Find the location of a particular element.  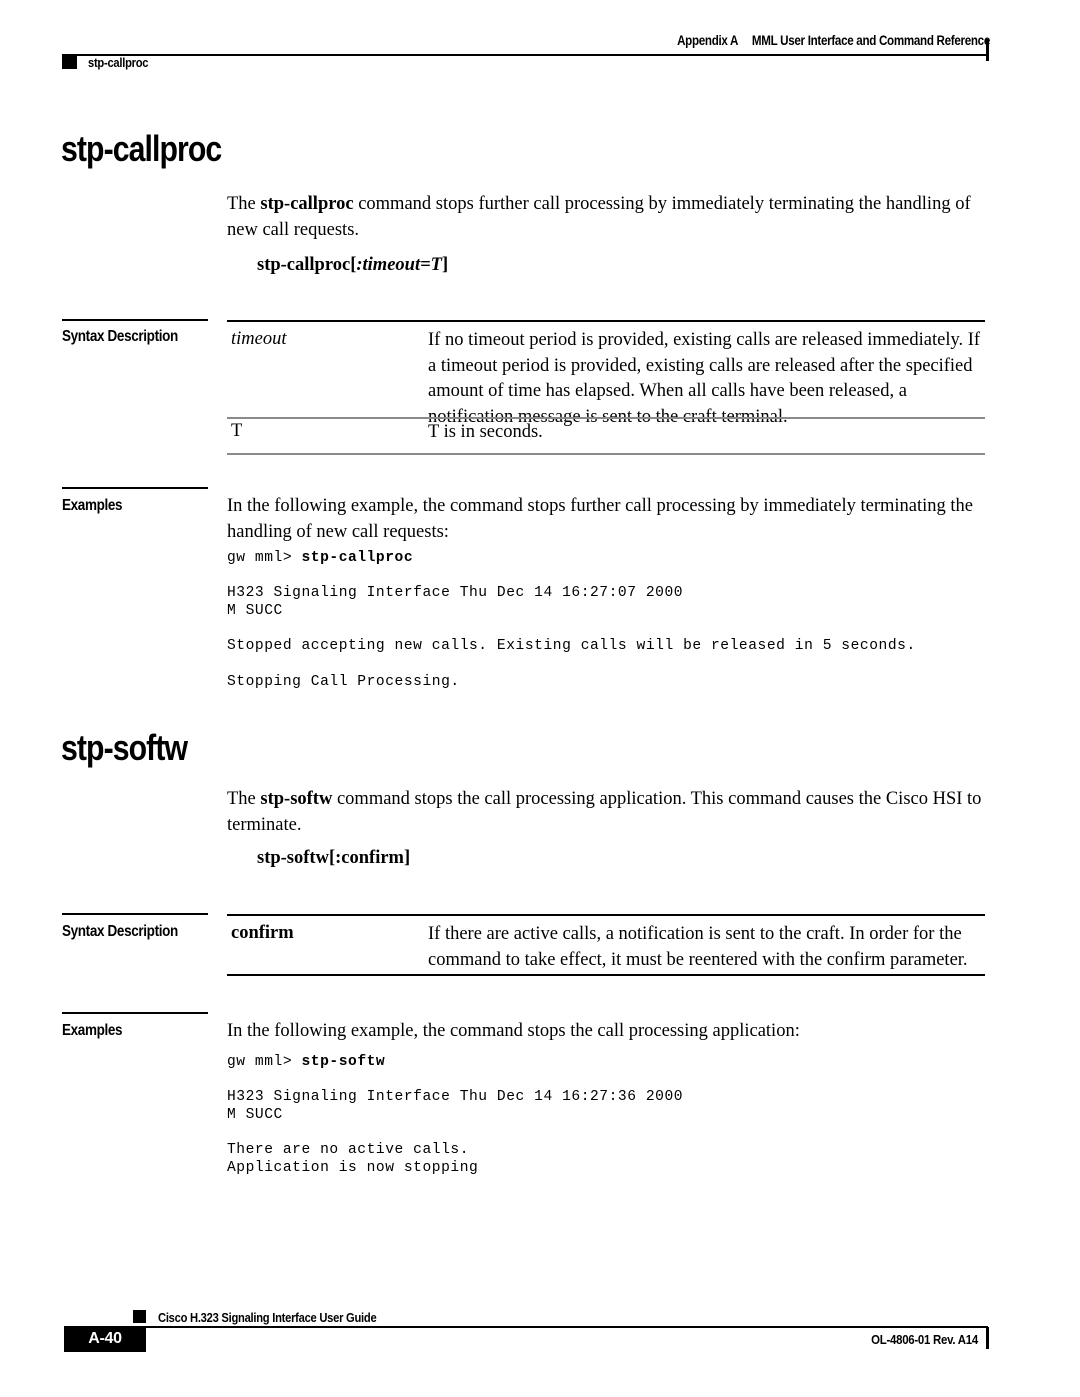

table-2-bottom-rule is located at coordinates (606, 975).